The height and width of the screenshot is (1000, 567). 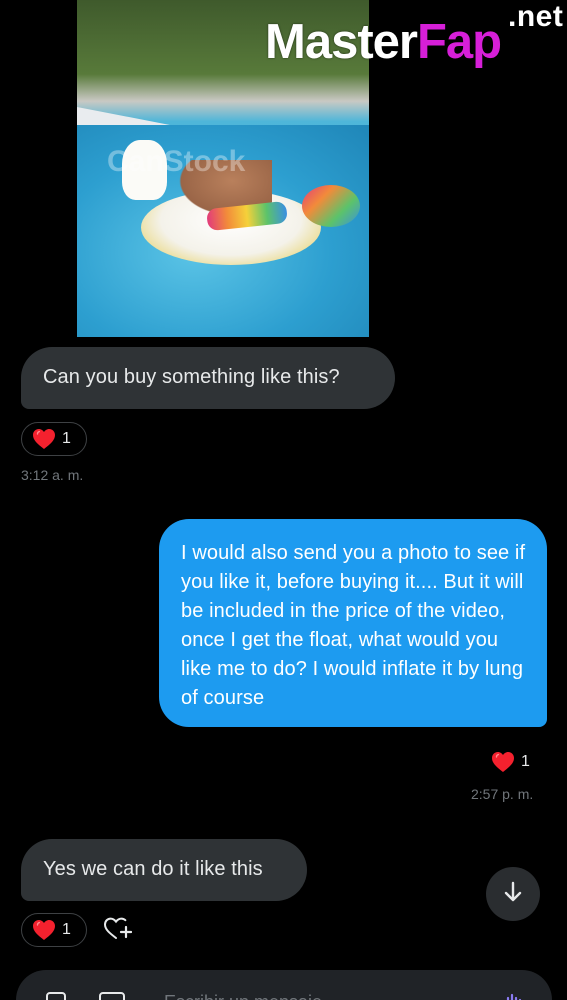 I want to click on add-reaction-button, so click(x=117, y=930).